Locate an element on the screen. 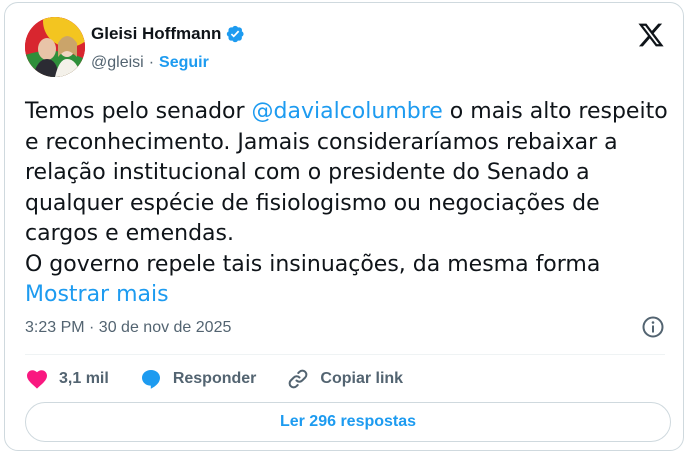 The height and width of the screenshot is (453, 687). action-bar: 3,1 mil Responder Copiar link is located at coordinates (229, 379).